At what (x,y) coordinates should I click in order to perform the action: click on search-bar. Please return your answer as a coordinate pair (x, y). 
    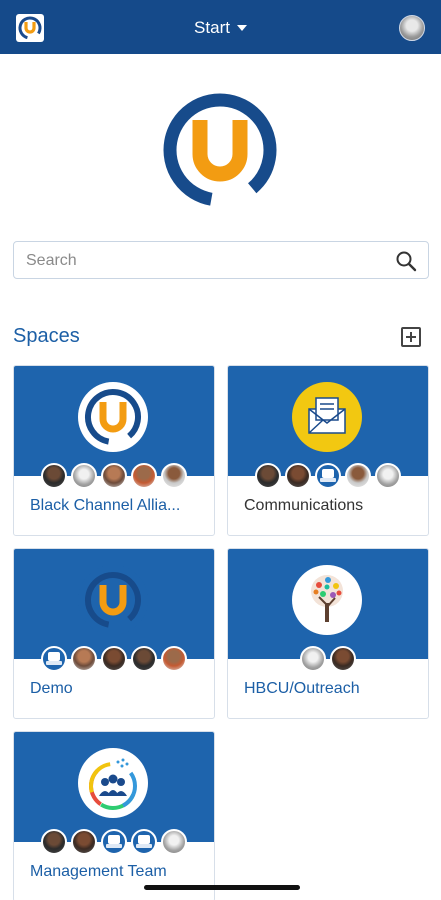
    Looking at the image, I should click on (221, 260).